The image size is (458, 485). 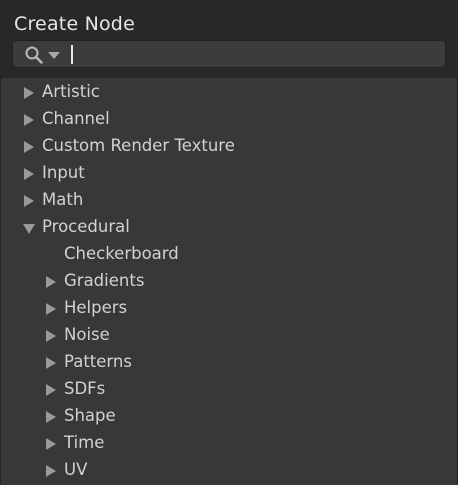 I want to click on chevron-down-icon, so click(x=54, y=56).